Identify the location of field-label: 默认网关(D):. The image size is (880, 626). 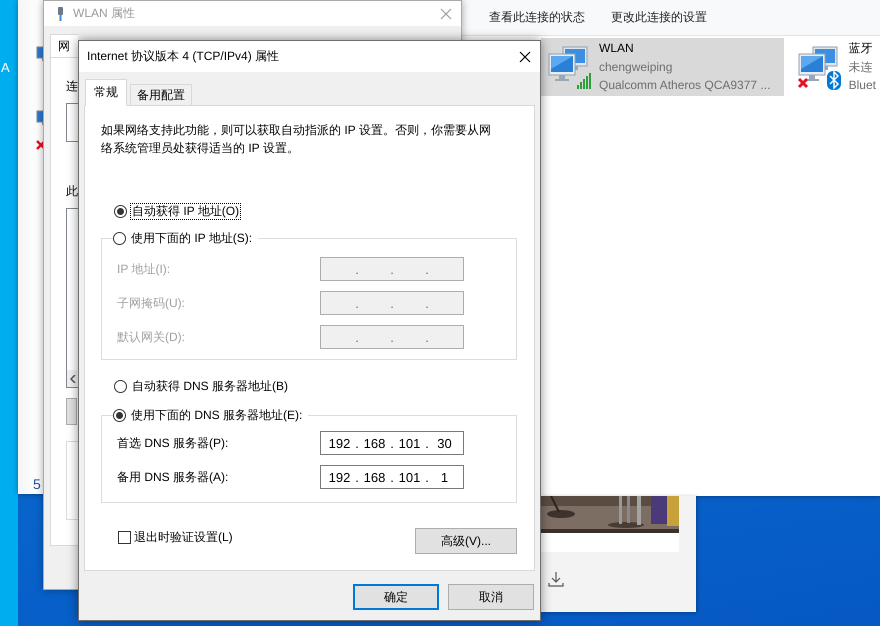
(151, 337).